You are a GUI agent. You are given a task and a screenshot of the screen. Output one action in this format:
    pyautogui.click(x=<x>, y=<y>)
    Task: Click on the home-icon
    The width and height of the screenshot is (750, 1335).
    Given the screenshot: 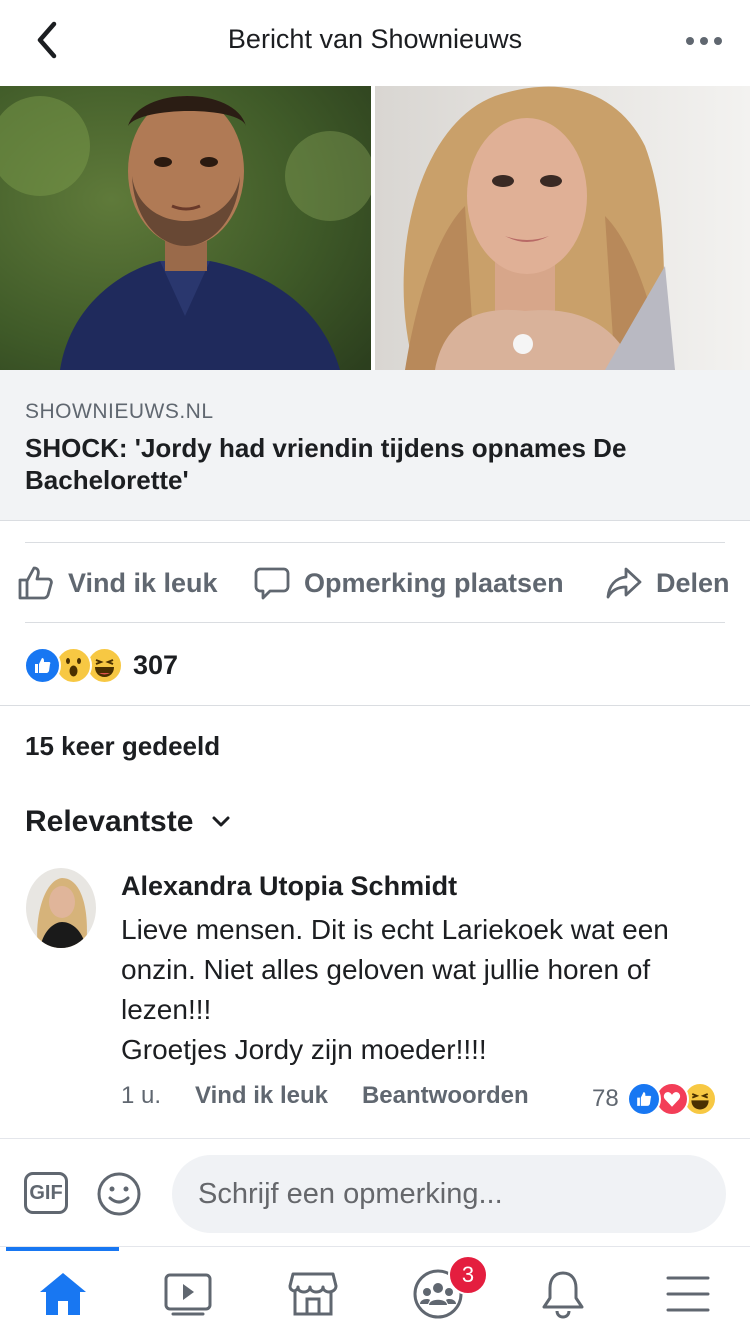 What is the action you would take?
    pyautogui.click(x=63, y=1294)
    